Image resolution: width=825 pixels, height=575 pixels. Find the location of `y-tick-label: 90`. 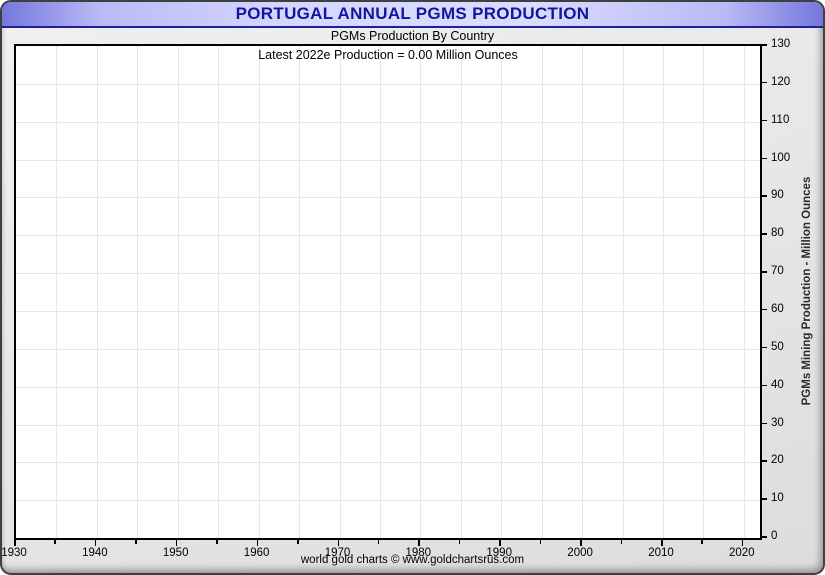

y-tick-label: 90 is located at coordinates (777, 195).